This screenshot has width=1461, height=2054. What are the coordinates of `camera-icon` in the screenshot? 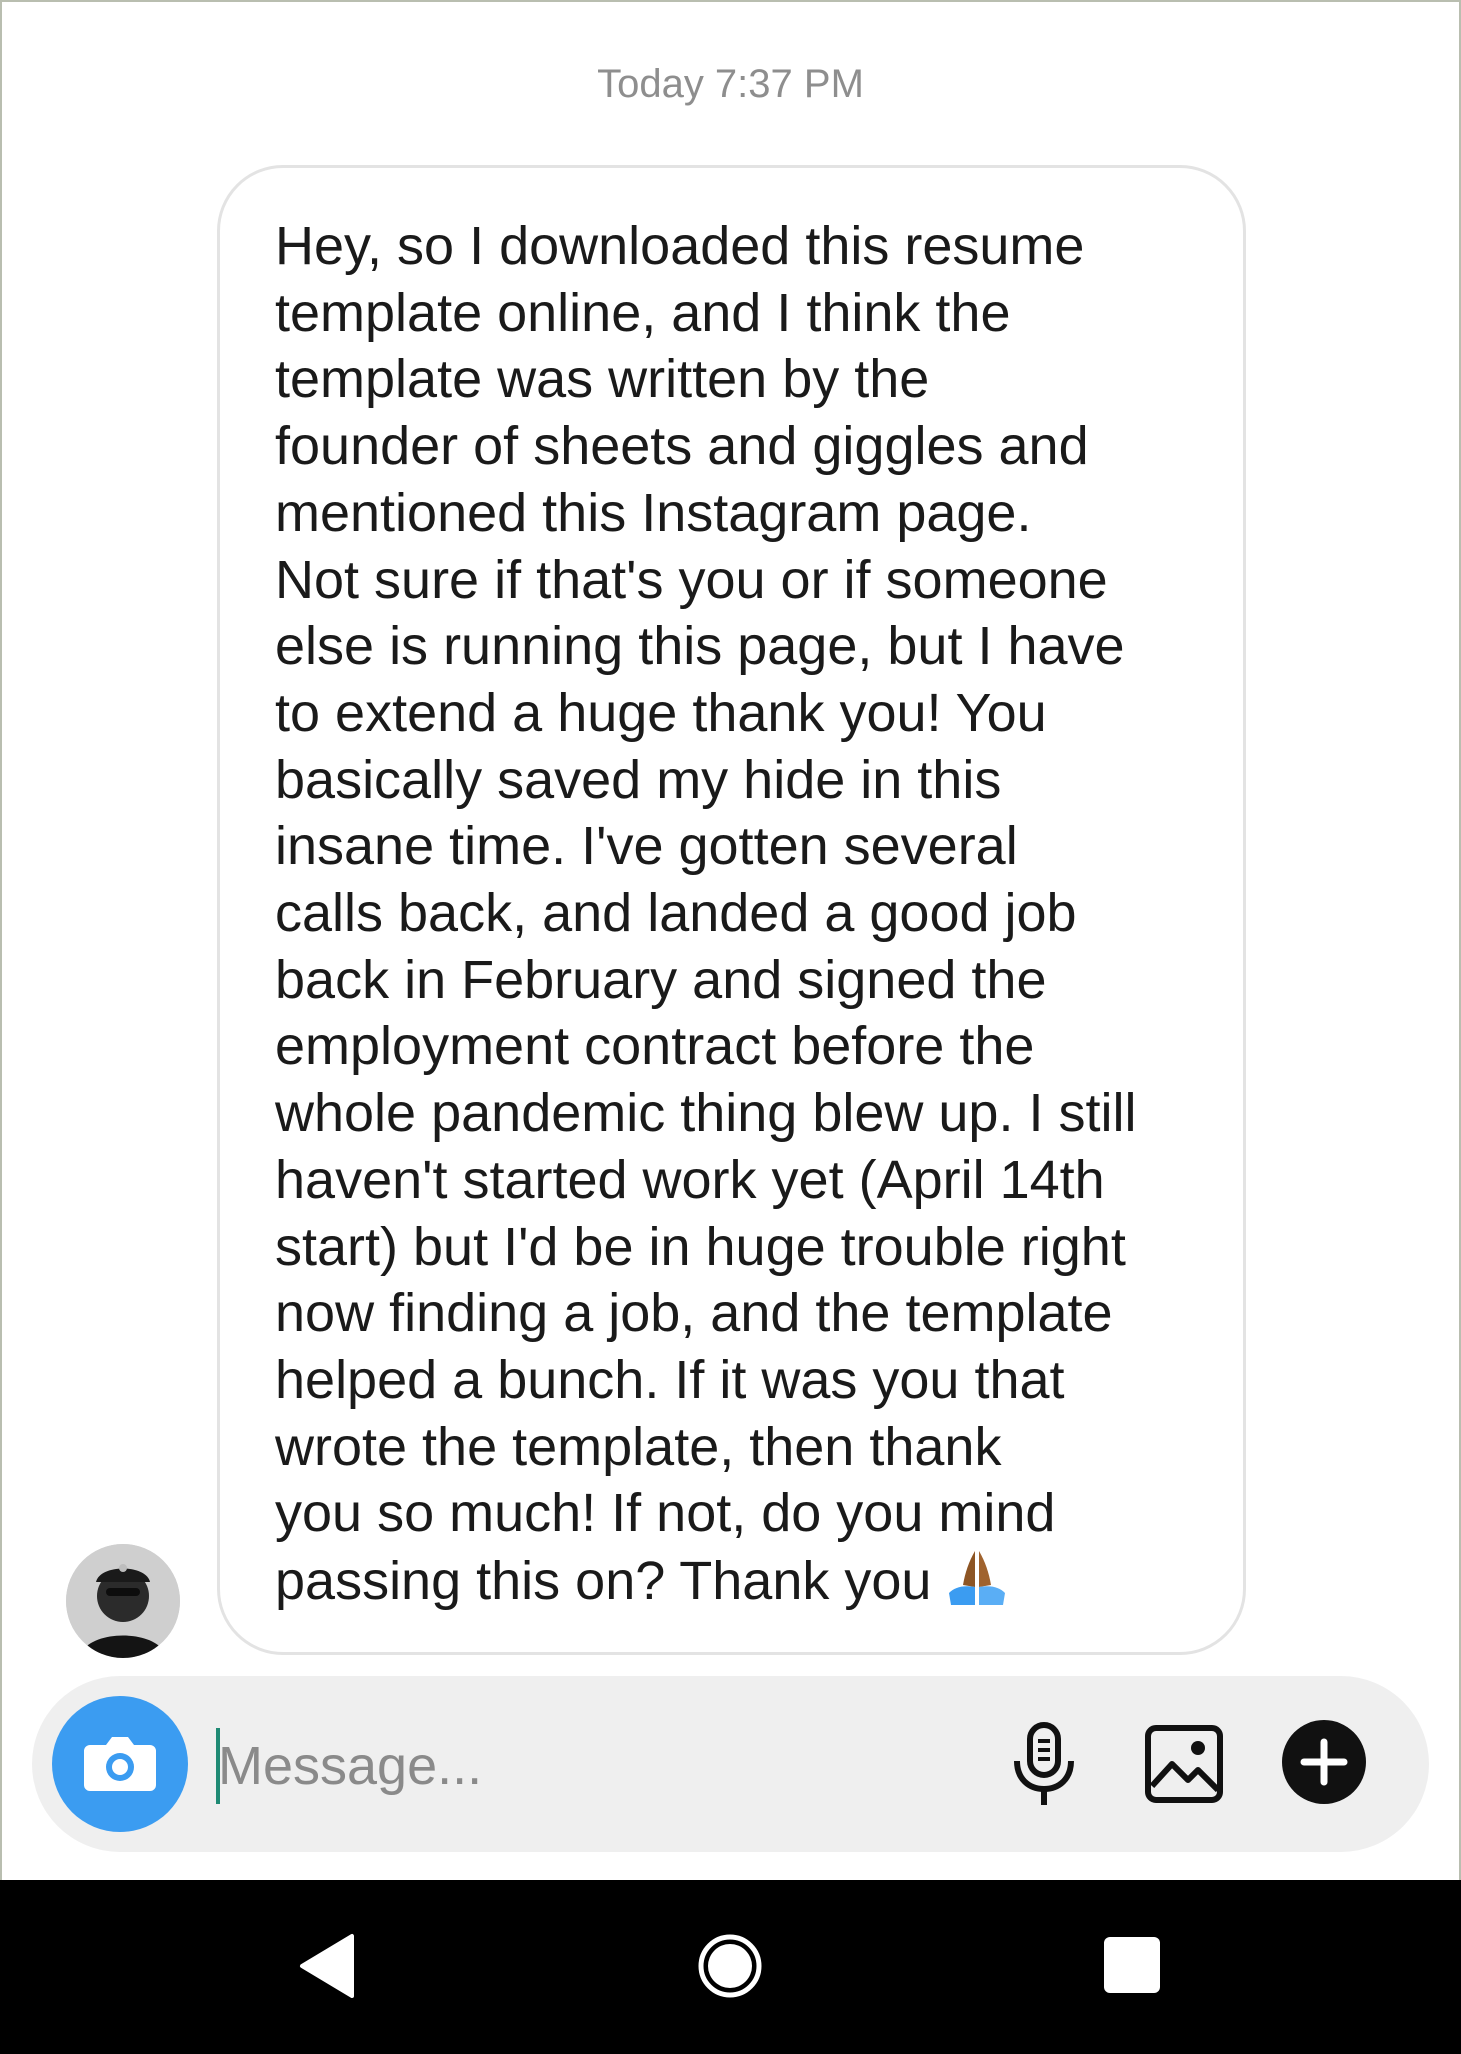 It's located at (120, 1764).